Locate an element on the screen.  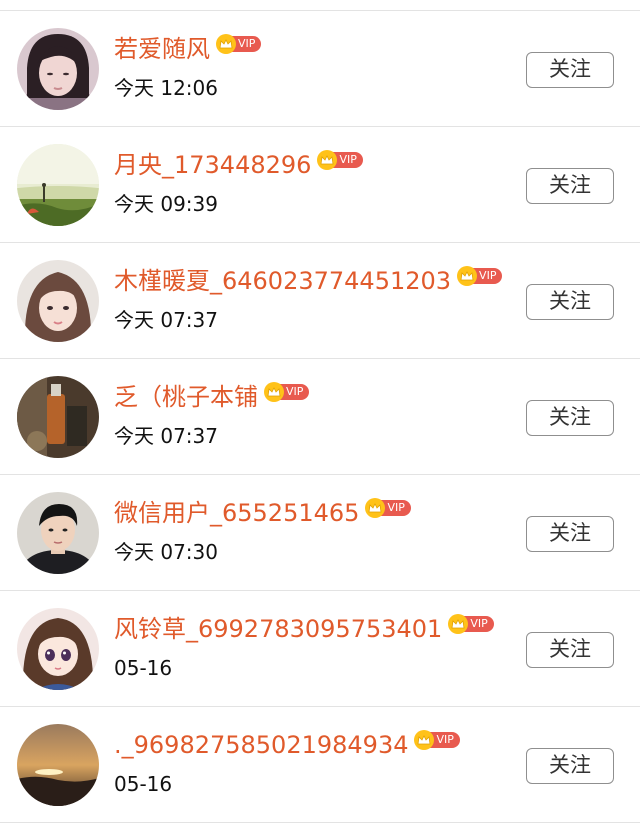
name-line: ._969827585021984934 VIP is located at coordinates (287, 745).